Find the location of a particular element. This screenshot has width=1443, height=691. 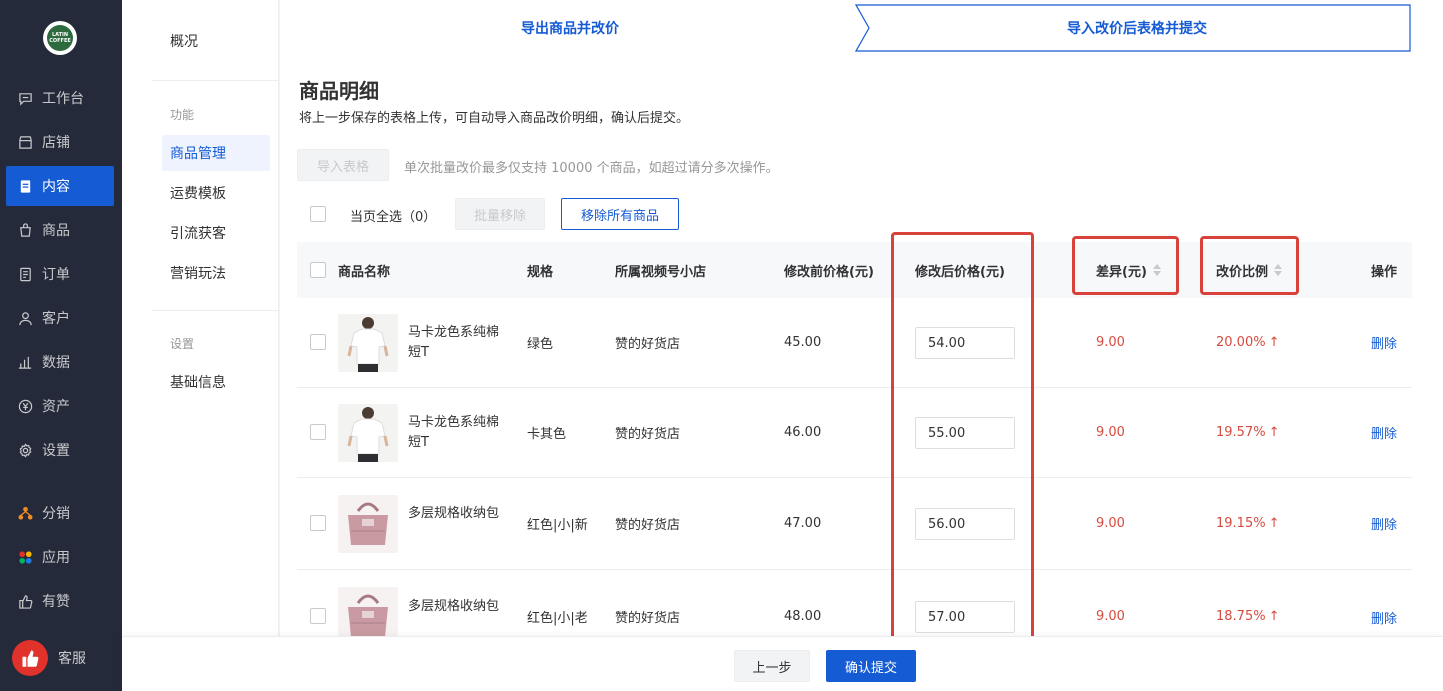

nav-item-goods: 商品 is located at coordinates (60, 230).